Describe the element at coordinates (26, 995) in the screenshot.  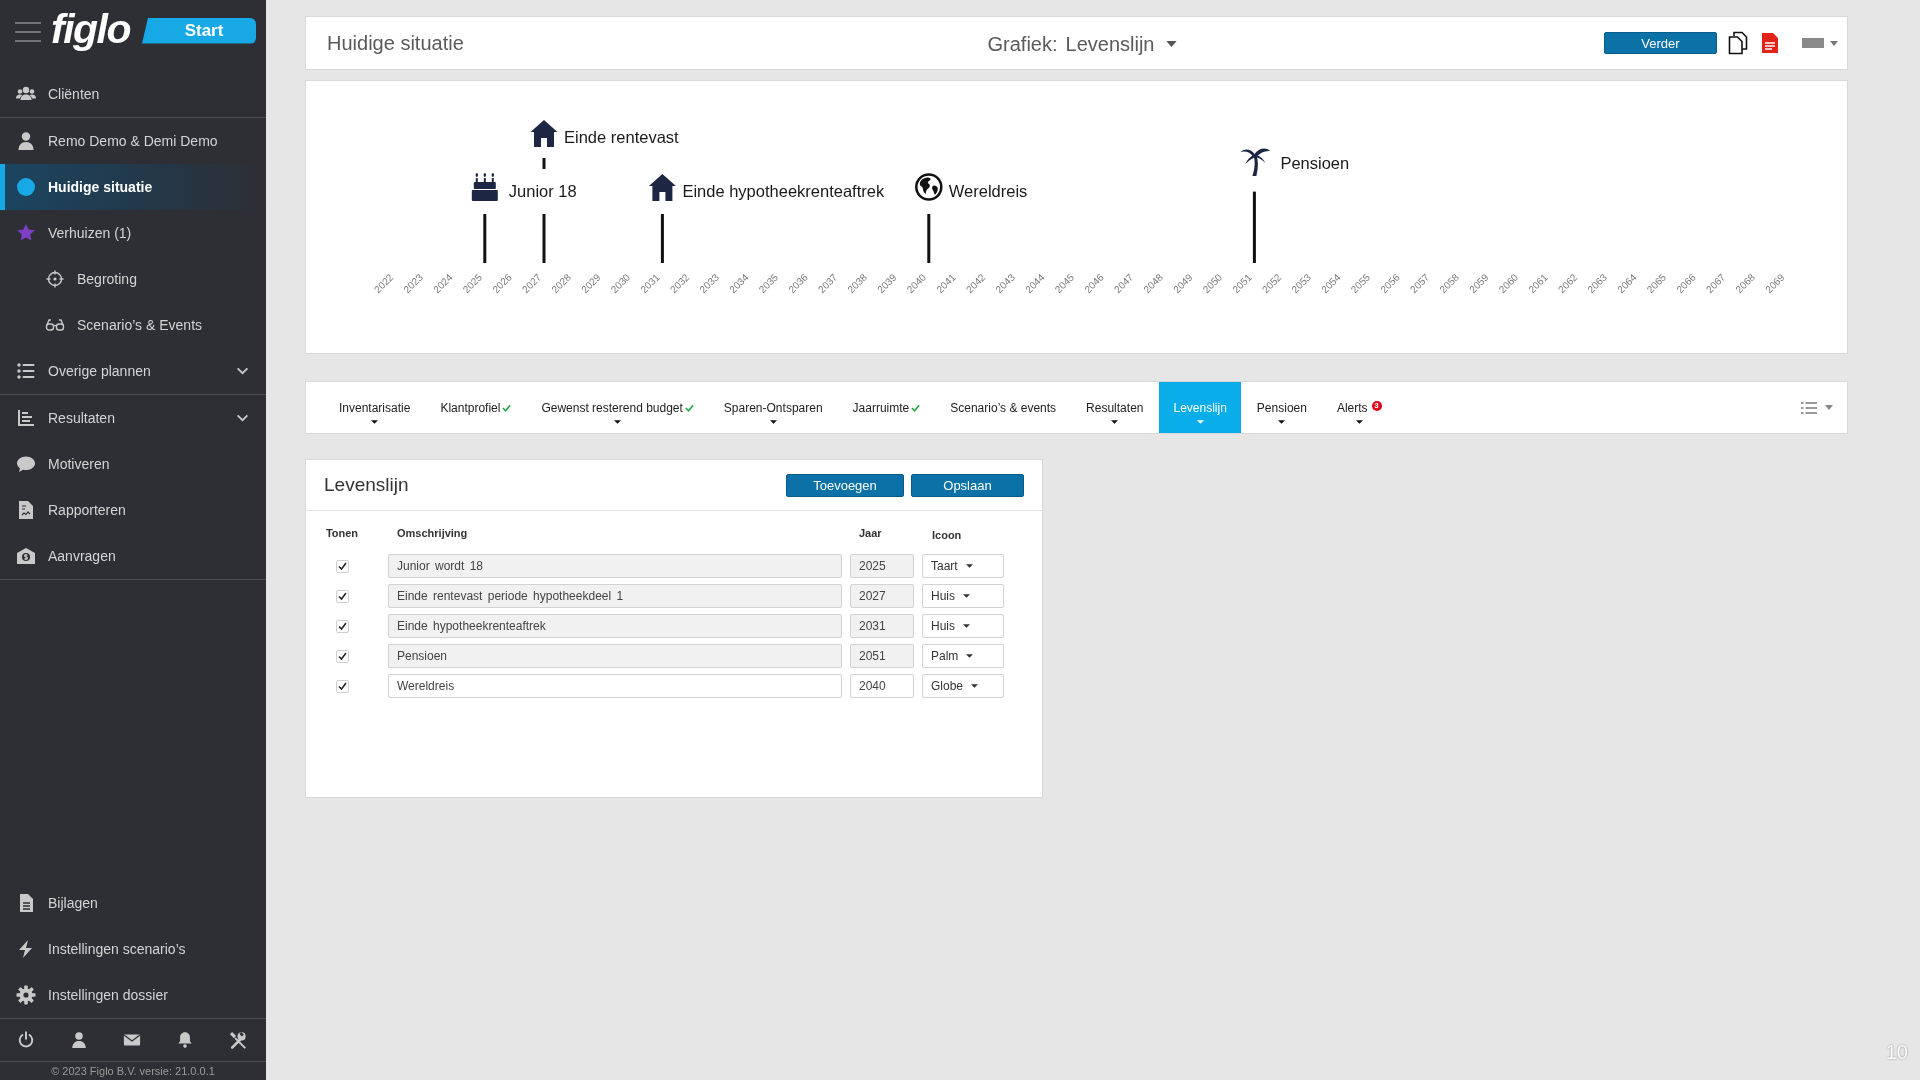
I see `settings-icon` at that location.